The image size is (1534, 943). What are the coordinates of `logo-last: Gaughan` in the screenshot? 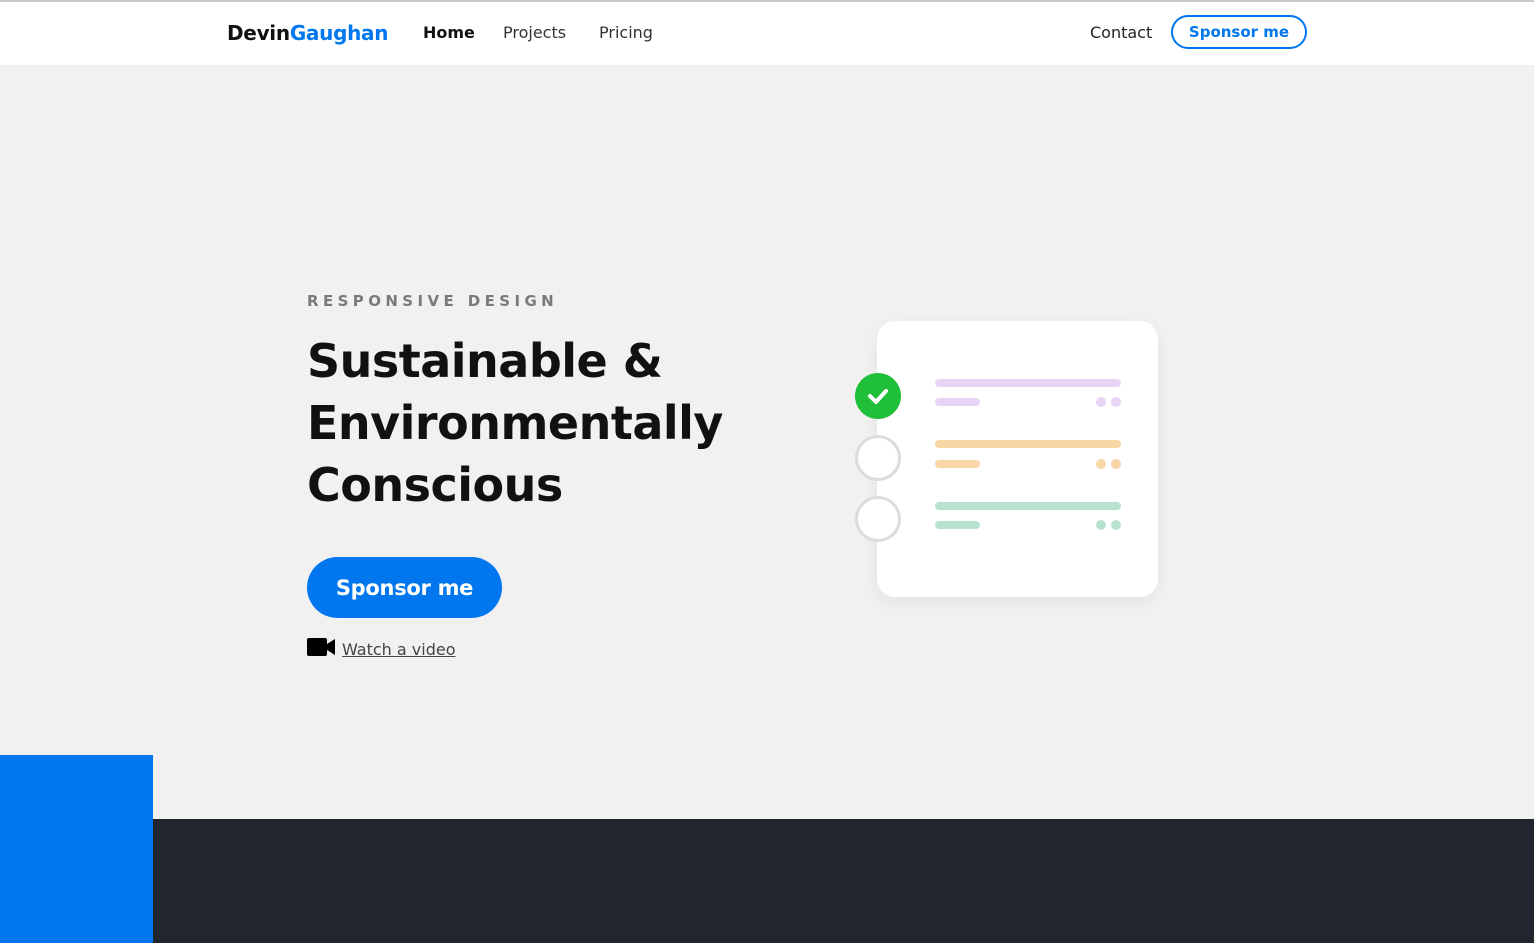 It's located at (339, 33).